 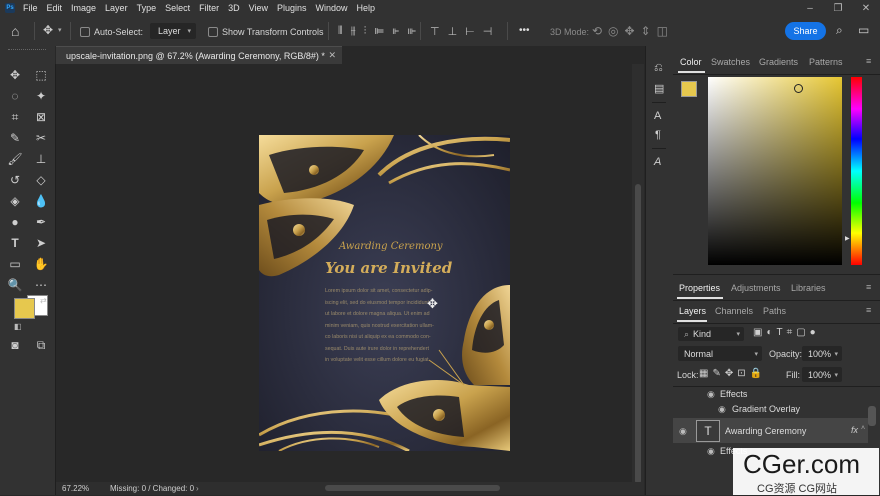 What do you see at coordinates (872, 416) in the screenshot?
I see `layers-scroll-thumb` at bounding box center [872, 416].